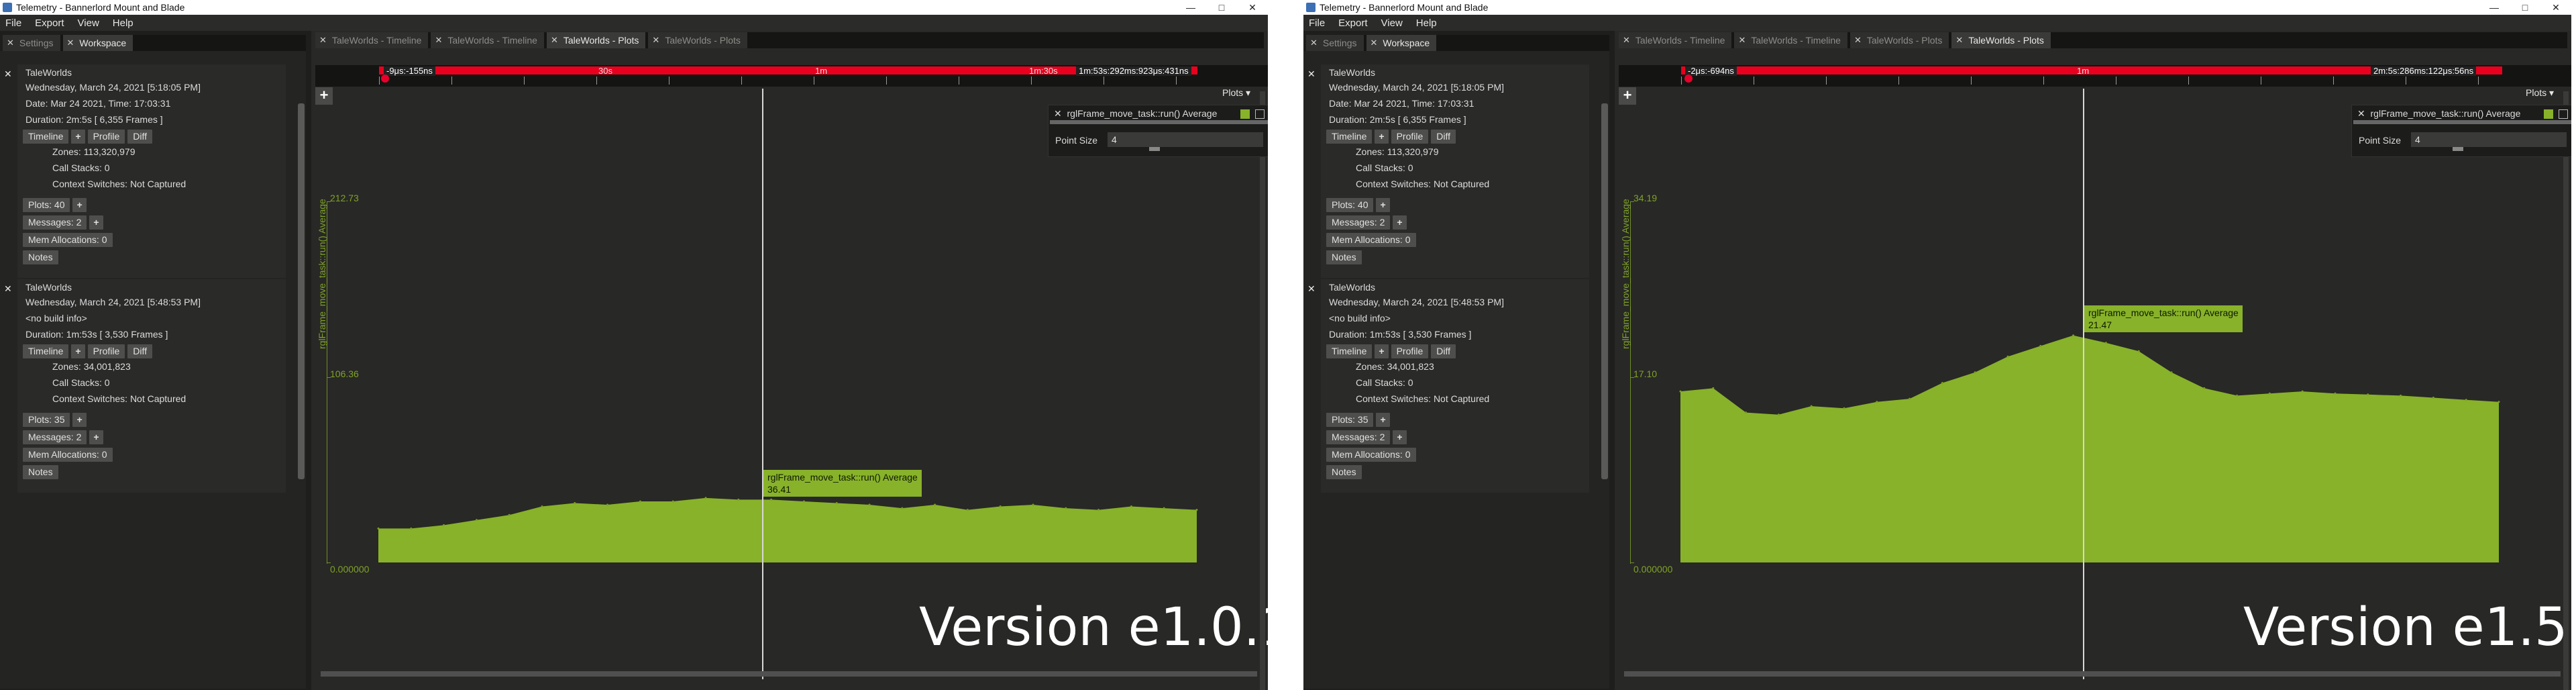  I want to click on minimize-icon: —, so click(2494, 7).